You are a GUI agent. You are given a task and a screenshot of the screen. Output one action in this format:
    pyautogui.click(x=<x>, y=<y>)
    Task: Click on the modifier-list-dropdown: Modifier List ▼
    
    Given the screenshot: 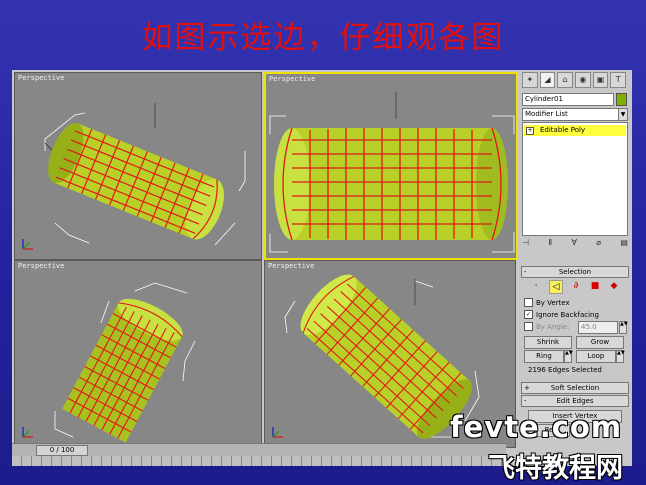 What is the action you would take?
    pyautogui.click(x=575, y=114)
    